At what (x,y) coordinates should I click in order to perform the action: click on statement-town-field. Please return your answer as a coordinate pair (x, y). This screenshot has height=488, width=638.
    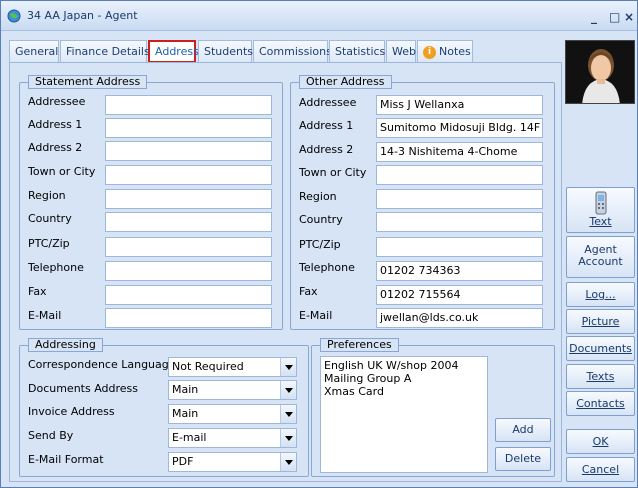
    Looking at the image, I should click on (188, 175).